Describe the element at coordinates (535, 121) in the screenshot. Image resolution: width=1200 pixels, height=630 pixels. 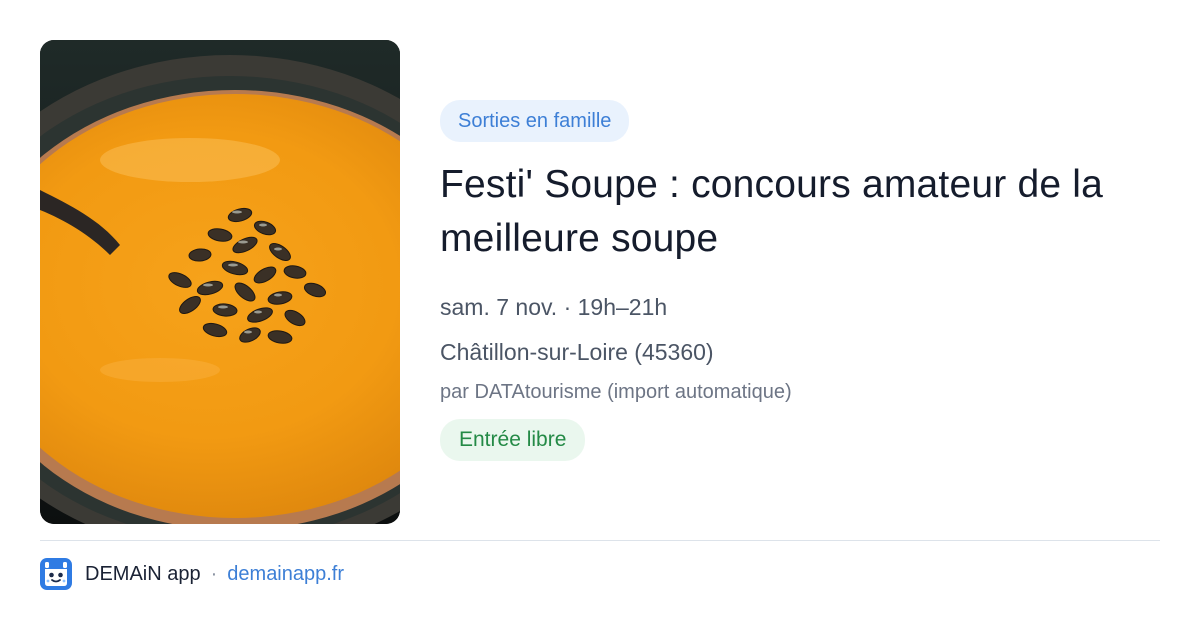
I see `category-badge: Sorties en famille` at that location.